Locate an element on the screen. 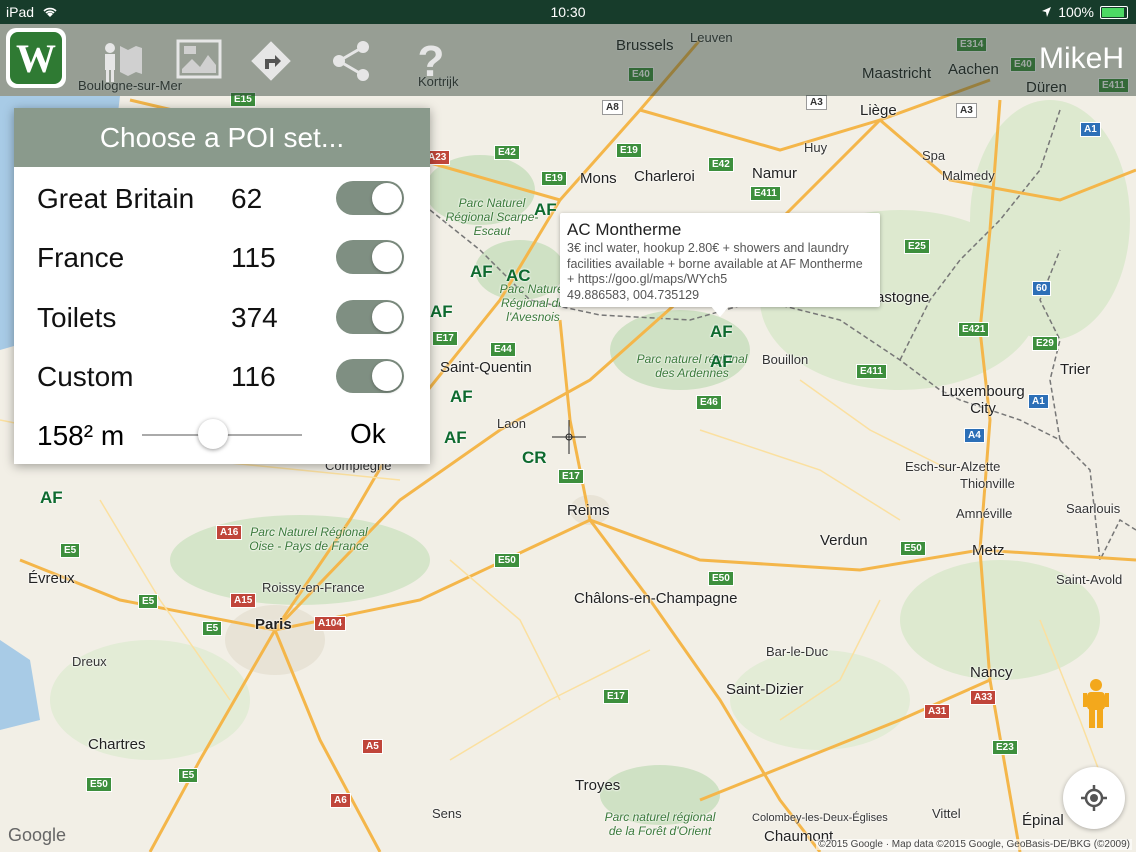  my-location-icon is located at coordinates (1094, 798).